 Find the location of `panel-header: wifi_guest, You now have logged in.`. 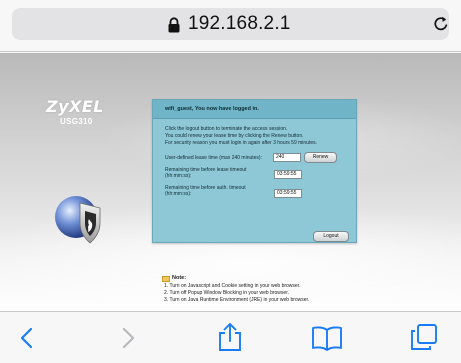

panel-header: wifi_guest, You now have logged in. is located at coordinates (254, 109).